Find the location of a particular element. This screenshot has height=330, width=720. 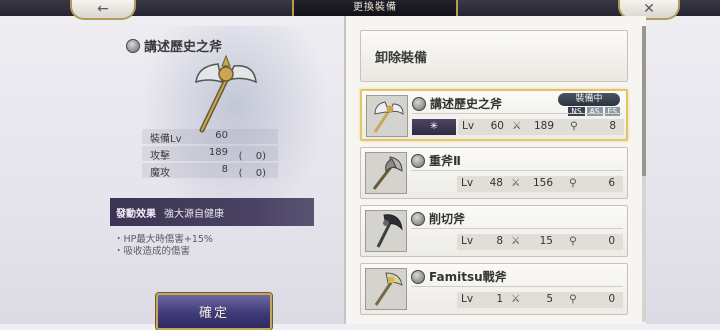

item-stats: Lv 60 ⚔ 189 ⚲ 8 is located at coordinates (541, 127).